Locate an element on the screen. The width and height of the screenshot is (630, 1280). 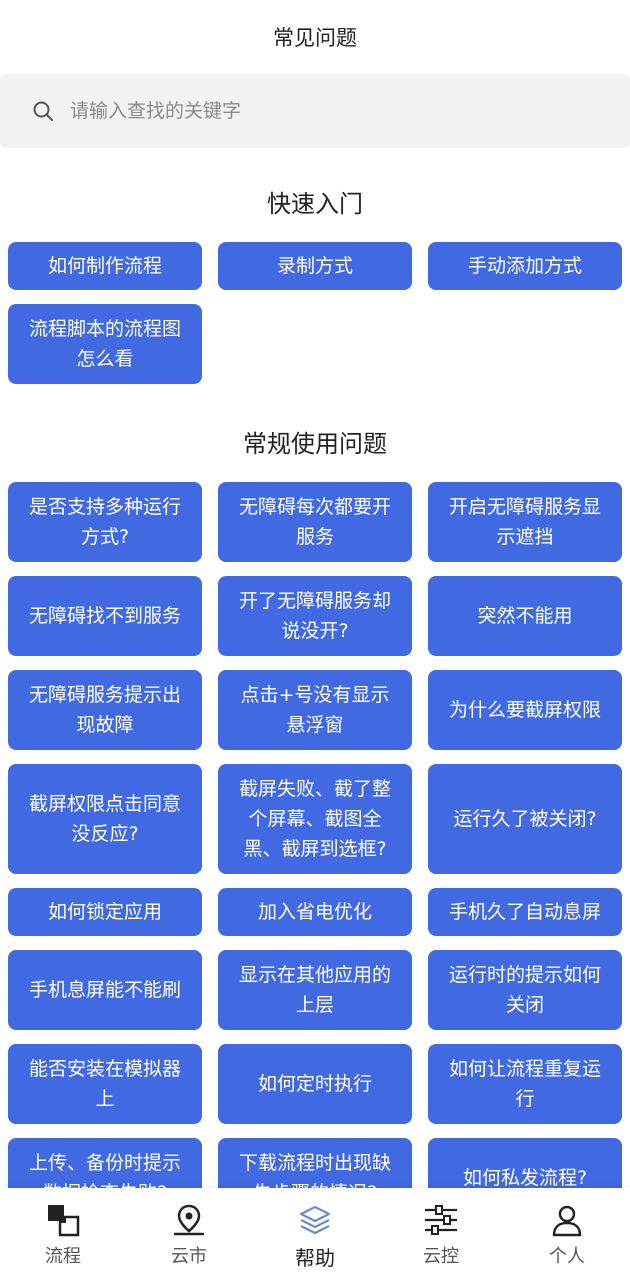
faq-button: 如何让流程重复运行 is located at coordinates (525, 1084).